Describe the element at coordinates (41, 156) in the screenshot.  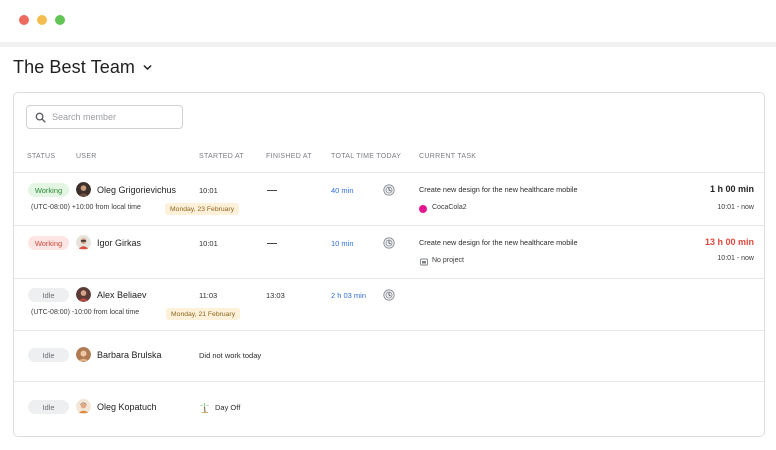
I see `column-header-status: STATUS` at that location.